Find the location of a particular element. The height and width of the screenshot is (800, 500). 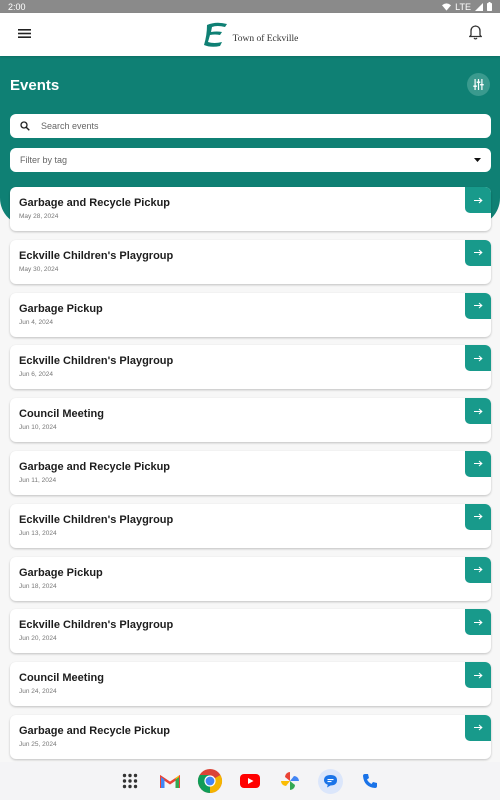

status-icons: LTE is located at coordinates (467, 7).